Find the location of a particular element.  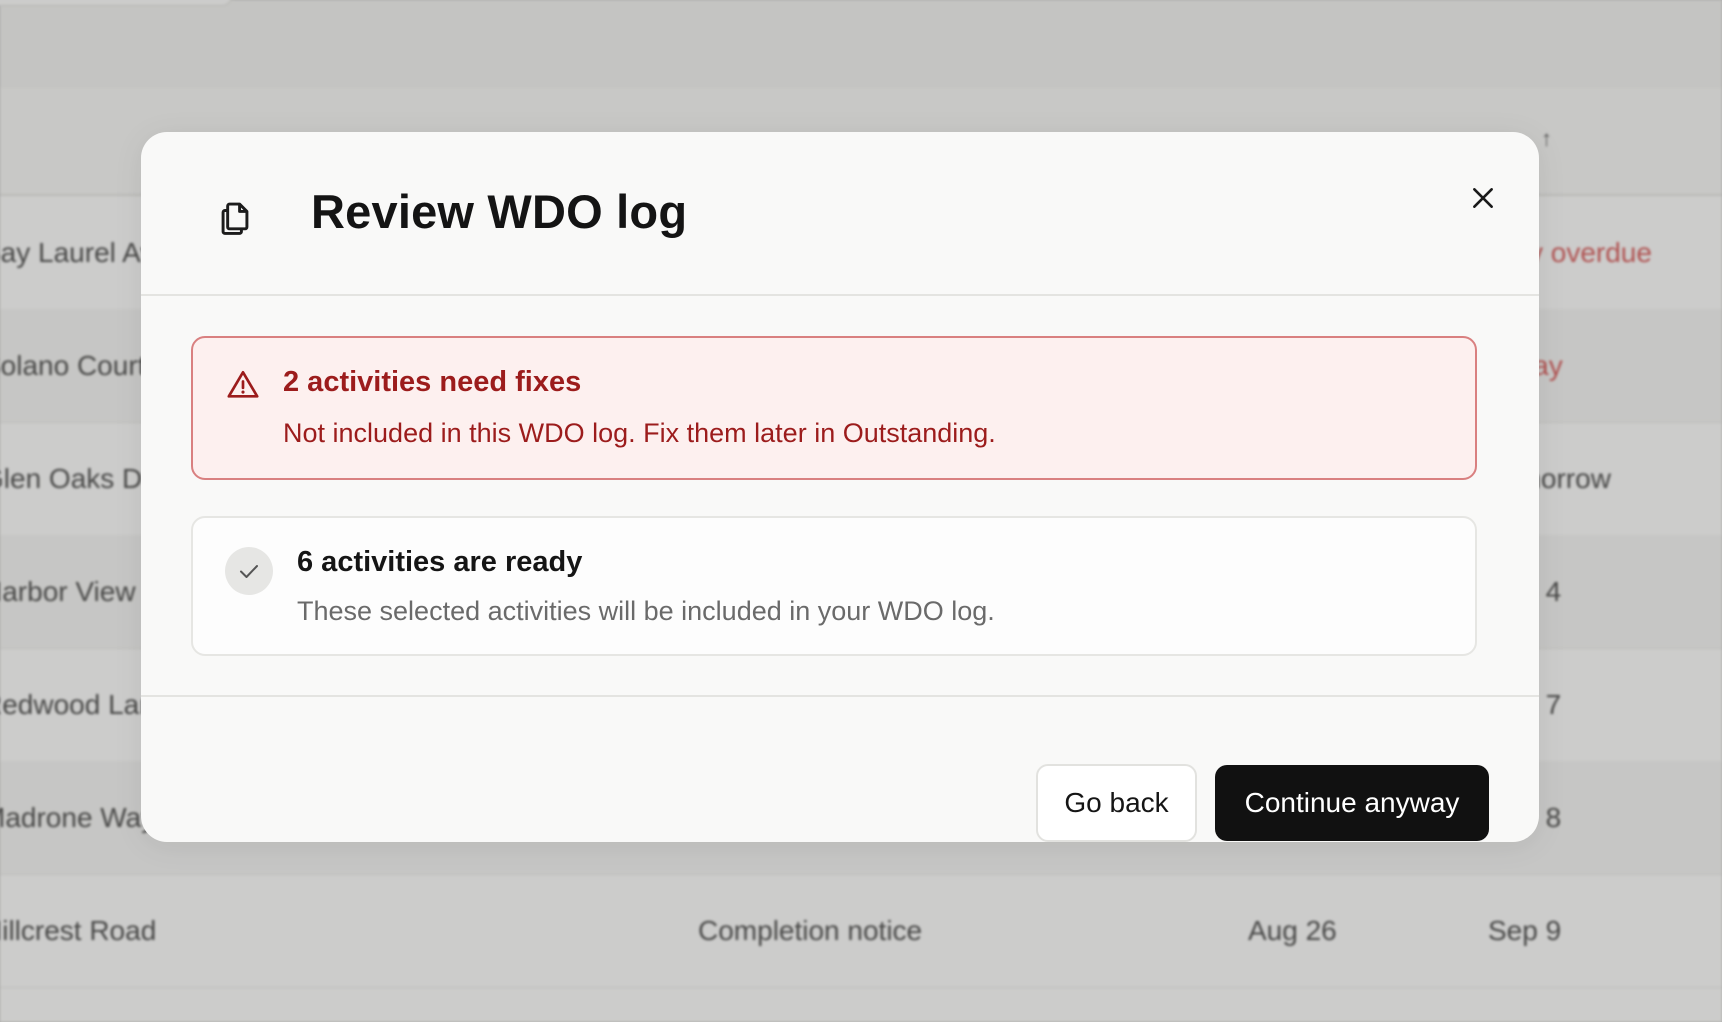

copy-document-icon is located at coordinates (235, 218).